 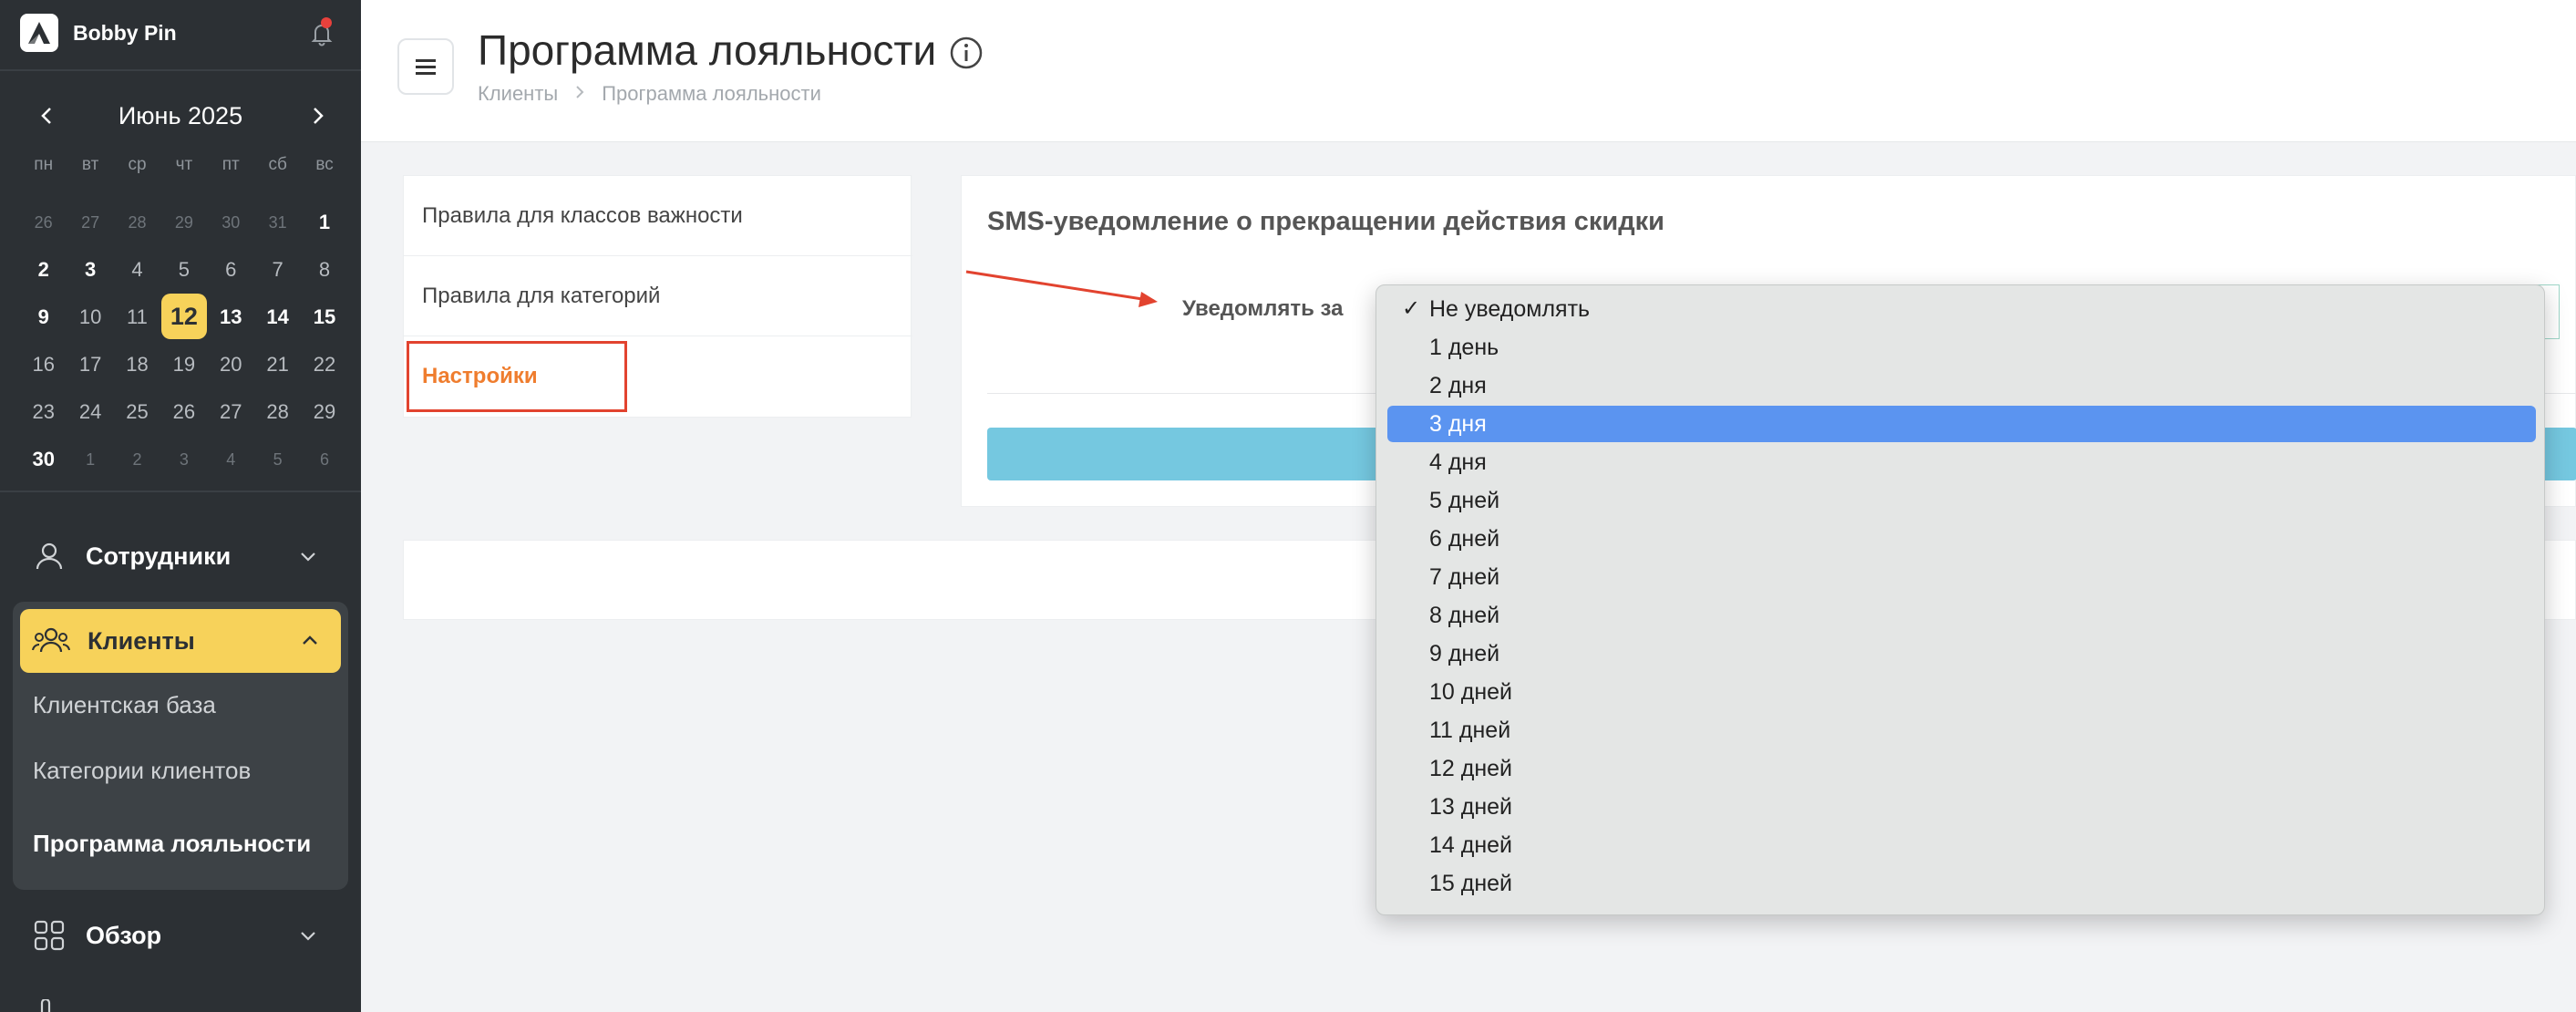 I want to click on calendar-day-number: 26, so click(x=184, y=412).